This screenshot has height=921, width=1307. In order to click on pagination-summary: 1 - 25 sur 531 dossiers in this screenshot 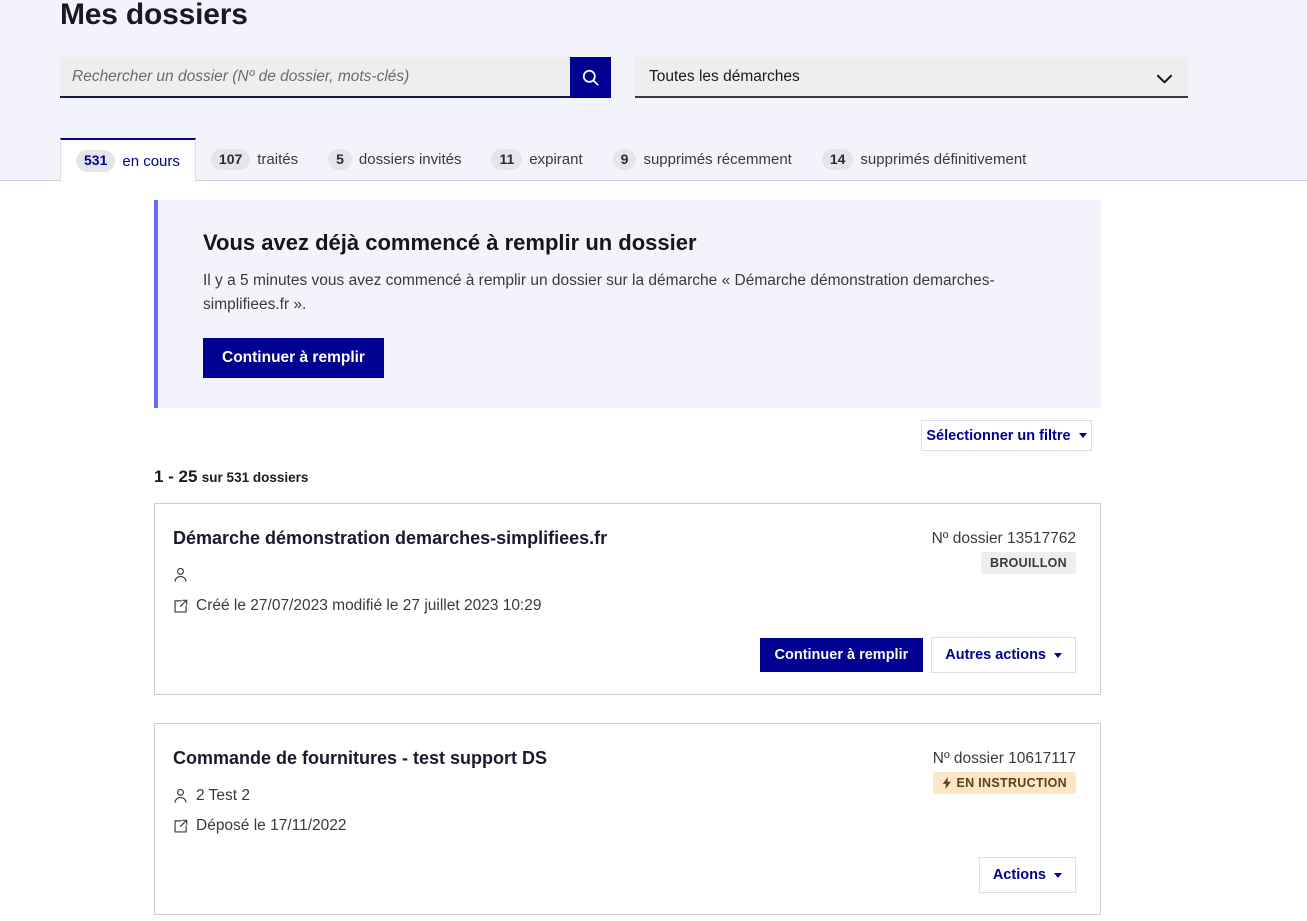, I will do `click(231, 477)`.